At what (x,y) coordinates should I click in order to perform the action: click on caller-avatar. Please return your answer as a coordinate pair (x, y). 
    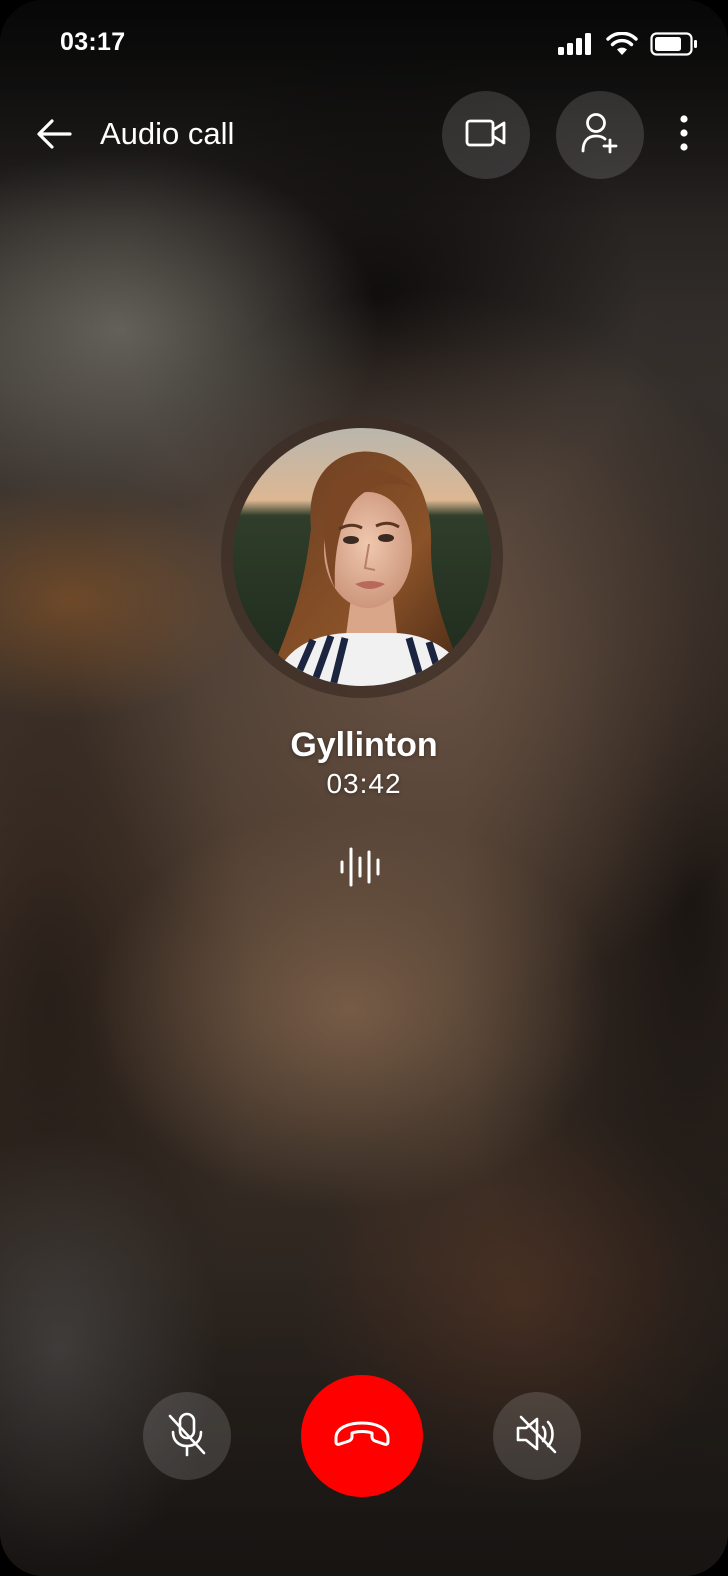
    Looking at the image, I should click on (362, 557).